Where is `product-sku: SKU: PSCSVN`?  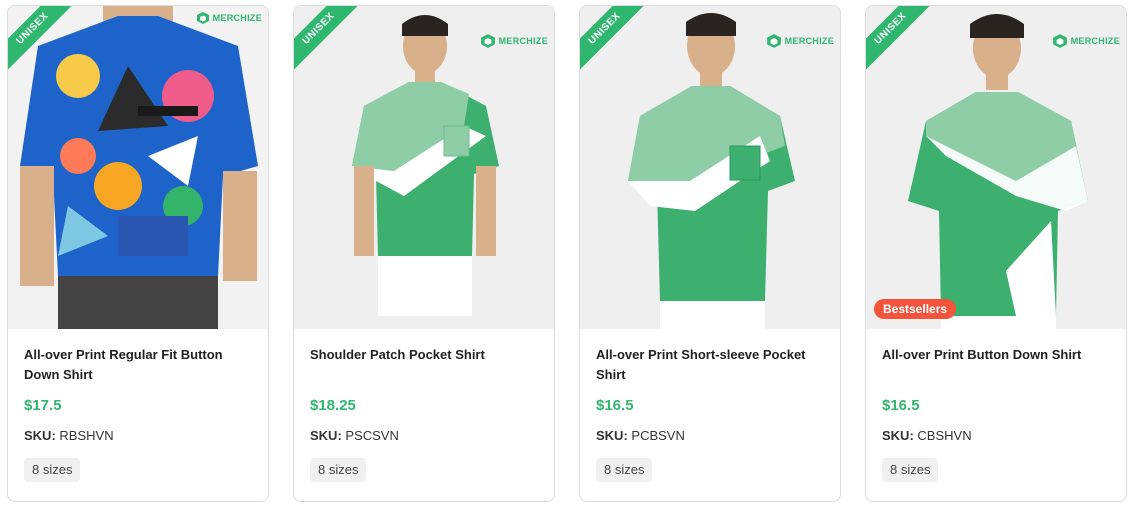
product-sku: SKU: PSCSVN is located at coordinates (424, 435).